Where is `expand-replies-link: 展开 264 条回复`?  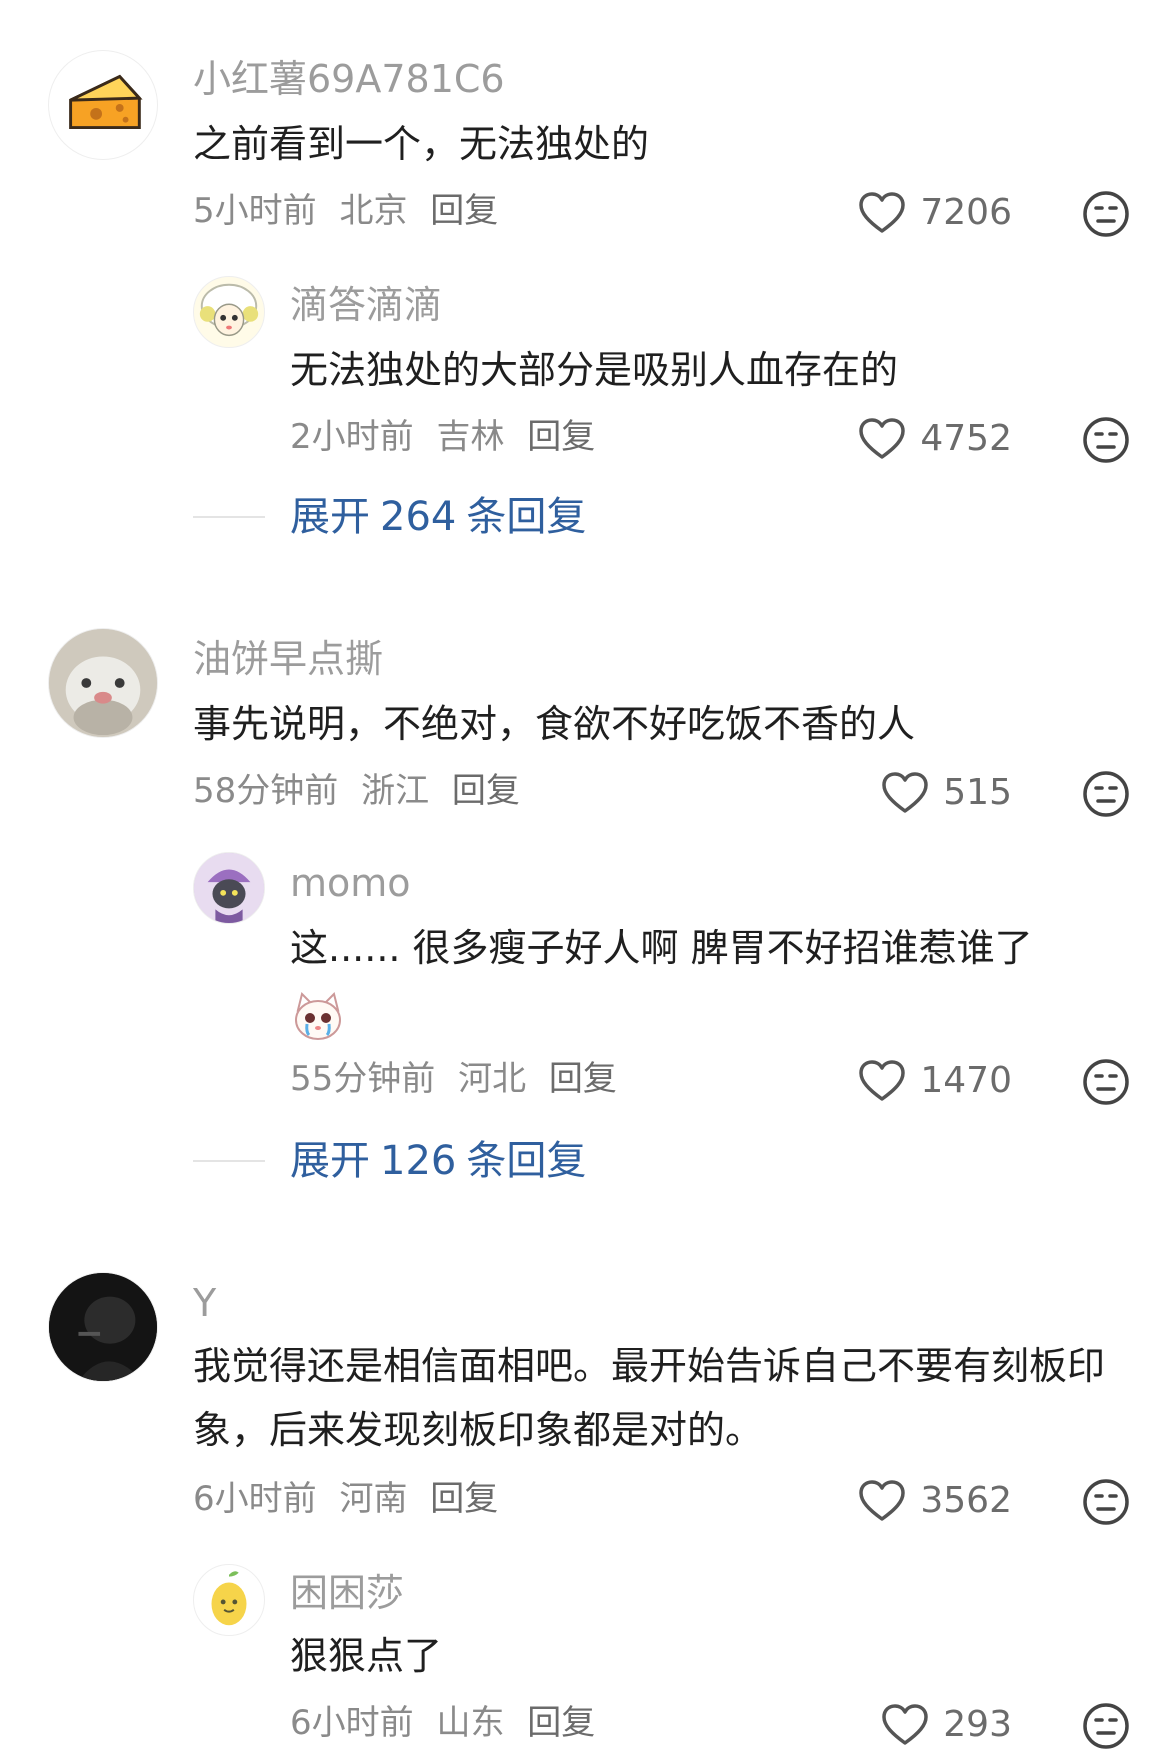 expand-replies-link: 展开 264 条回复 is located at coordinates (438, 517).